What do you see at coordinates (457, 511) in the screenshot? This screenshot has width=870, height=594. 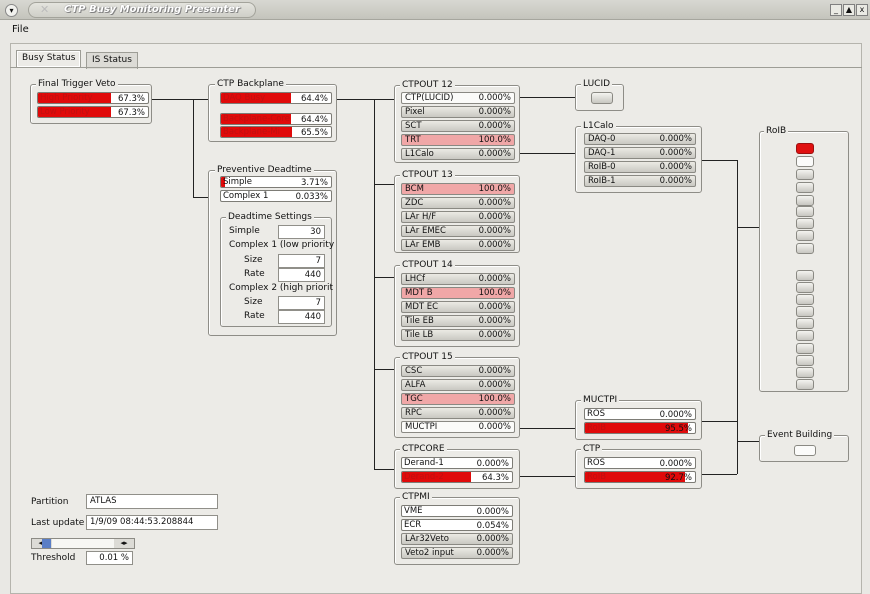 I see `vme-bar: VME 0.000%` at bounding box center [457, 511].